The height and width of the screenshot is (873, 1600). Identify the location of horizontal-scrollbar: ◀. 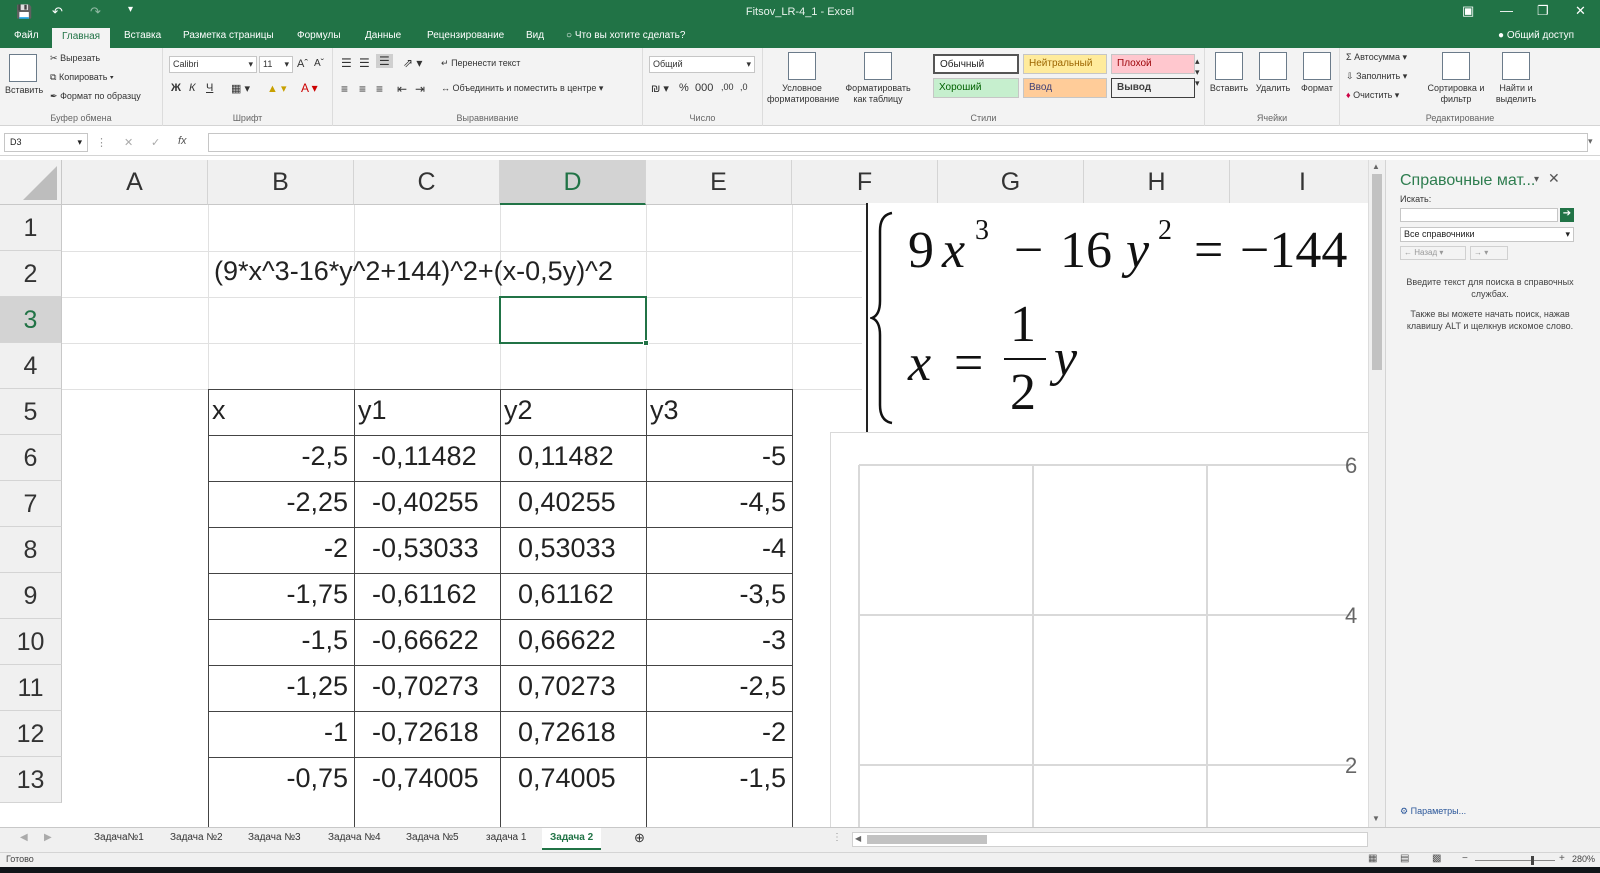
(1110, 839).